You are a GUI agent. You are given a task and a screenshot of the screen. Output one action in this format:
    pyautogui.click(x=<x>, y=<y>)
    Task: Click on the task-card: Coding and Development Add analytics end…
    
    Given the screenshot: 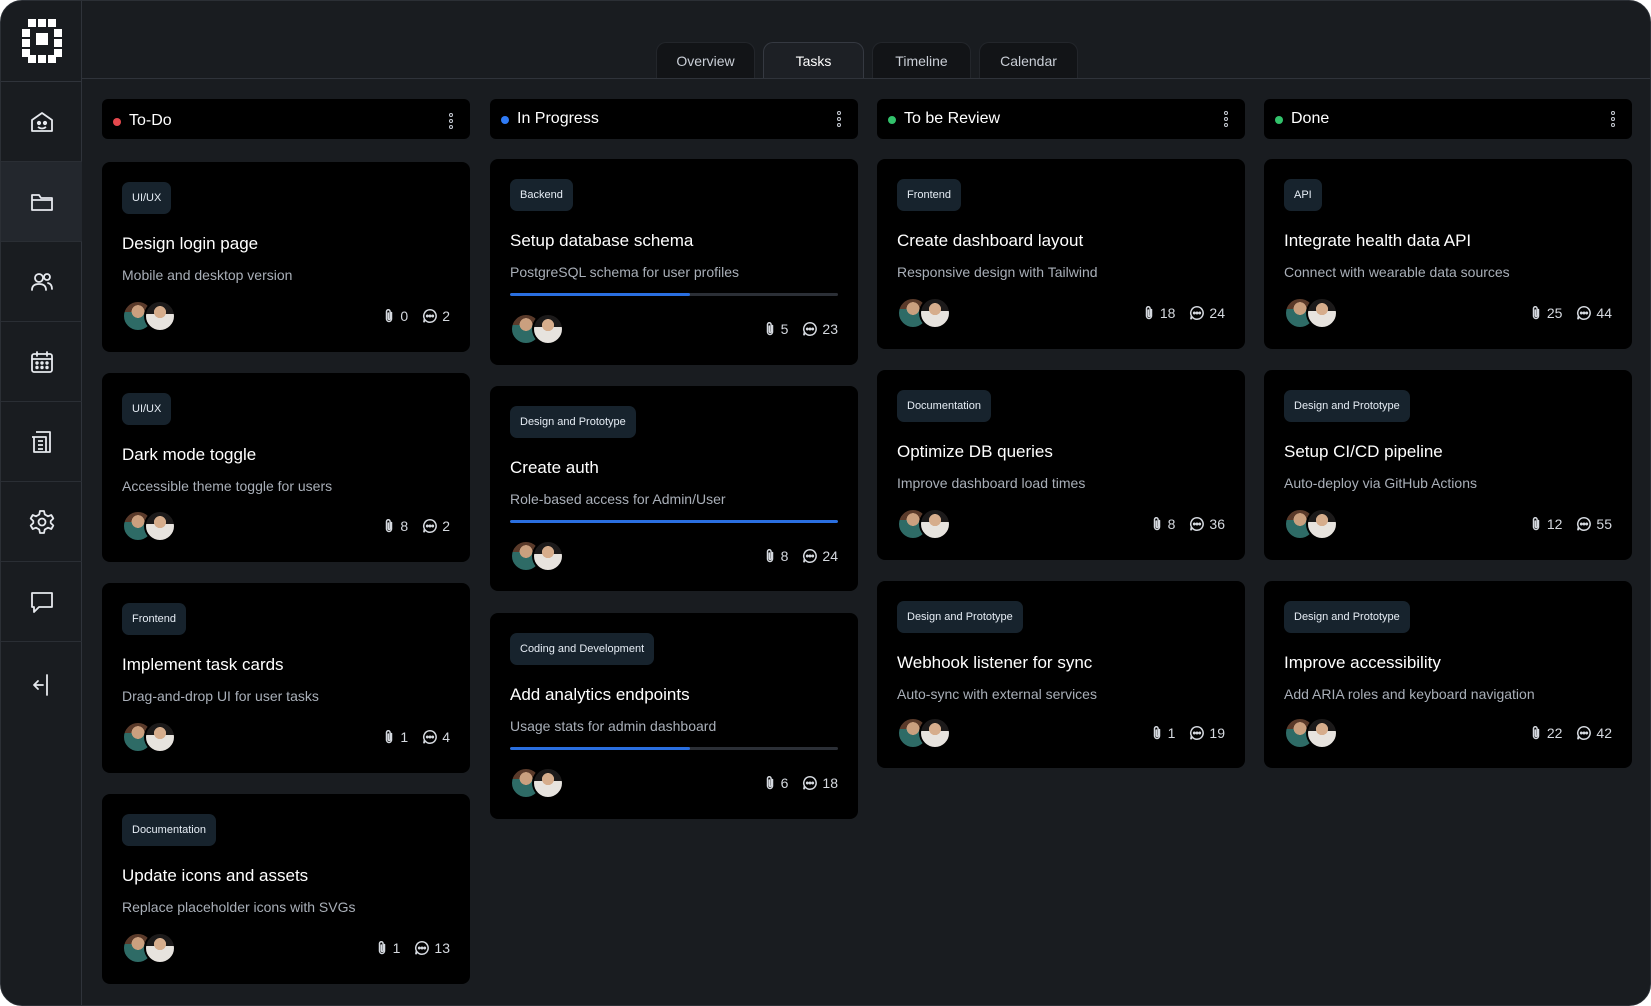 What is the action you would take?
    pyautogui.click(x=674, y=716)
    